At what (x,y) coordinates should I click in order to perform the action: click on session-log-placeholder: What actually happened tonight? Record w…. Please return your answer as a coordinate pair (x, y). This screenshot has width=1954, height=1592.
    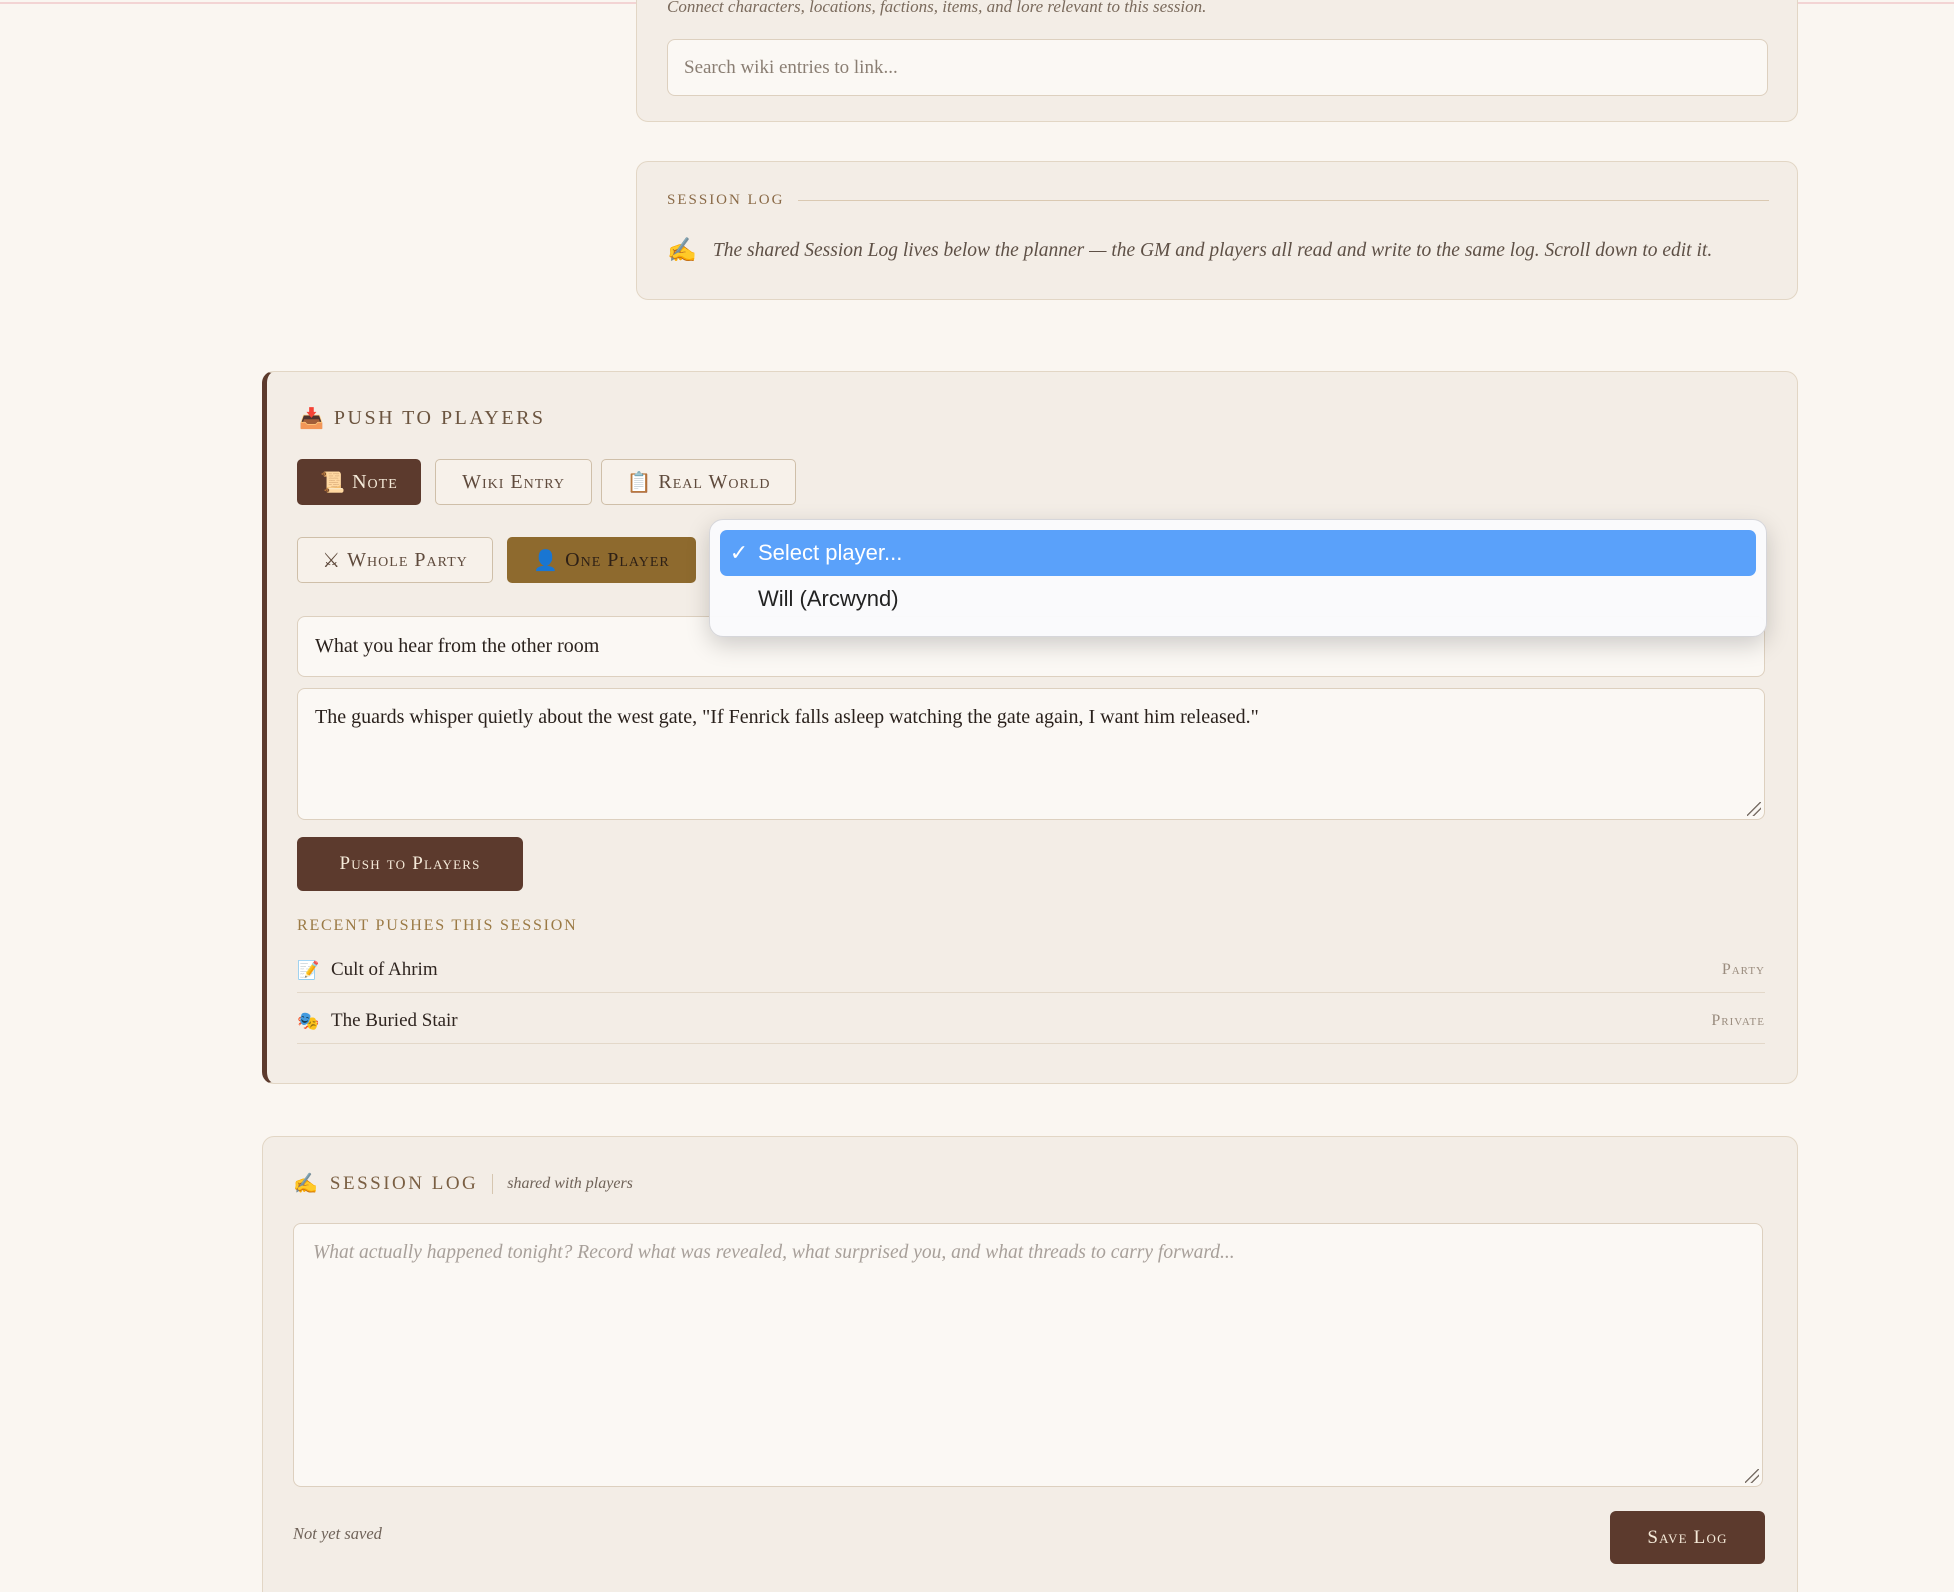
    Looking at the image, I should click on (774, 1252).